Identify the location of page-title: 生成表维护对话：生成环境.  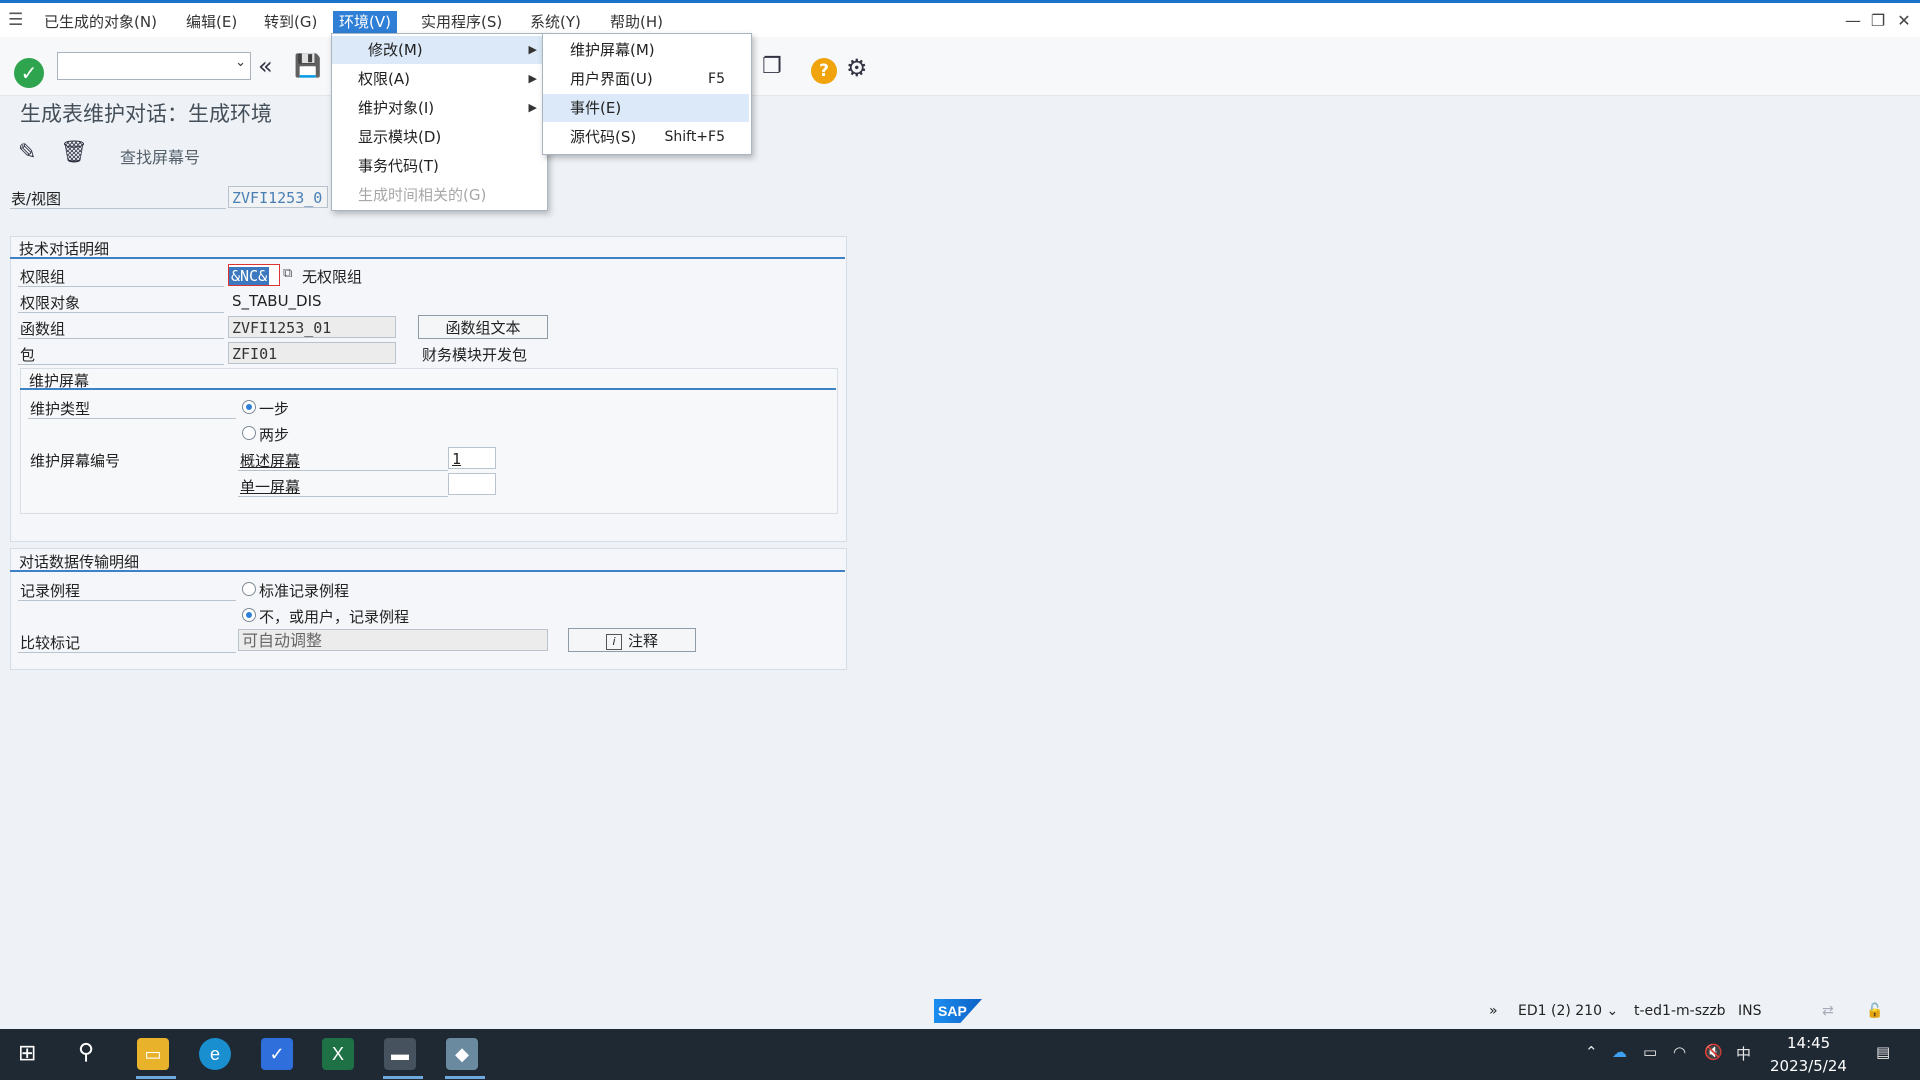
(146, 114).